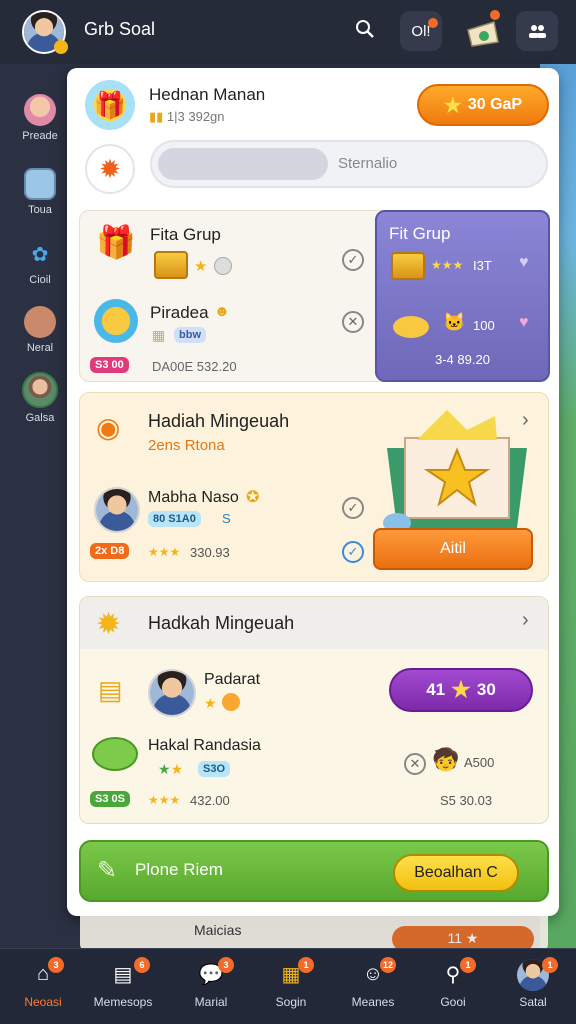  I want to click on friend-avatar, so click(117, 510).